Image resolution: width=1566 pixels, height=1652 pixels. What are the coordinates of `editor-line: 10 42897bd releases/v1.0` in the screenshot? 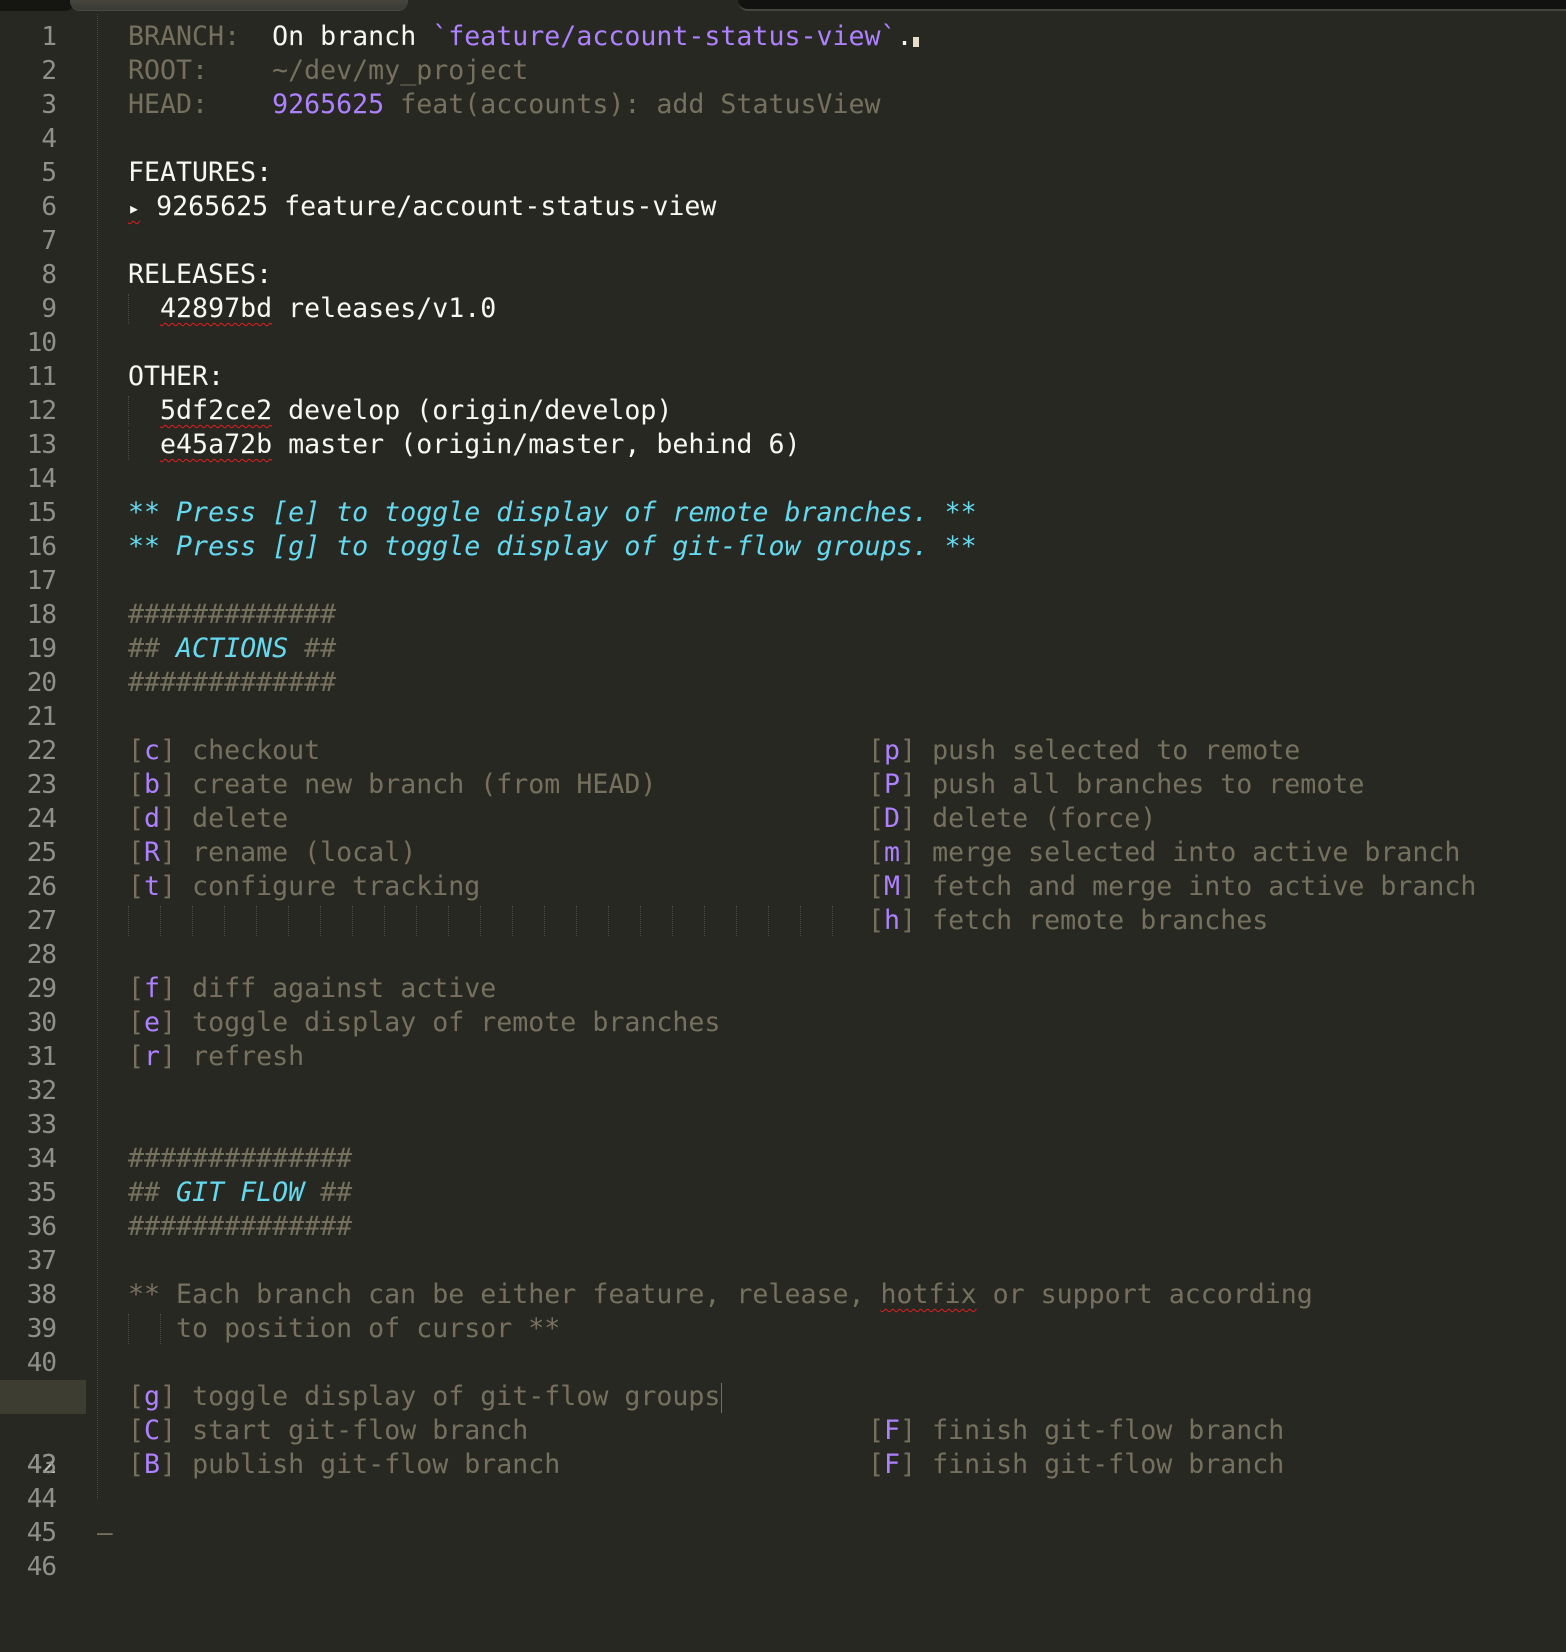 It's located at (783, 325).